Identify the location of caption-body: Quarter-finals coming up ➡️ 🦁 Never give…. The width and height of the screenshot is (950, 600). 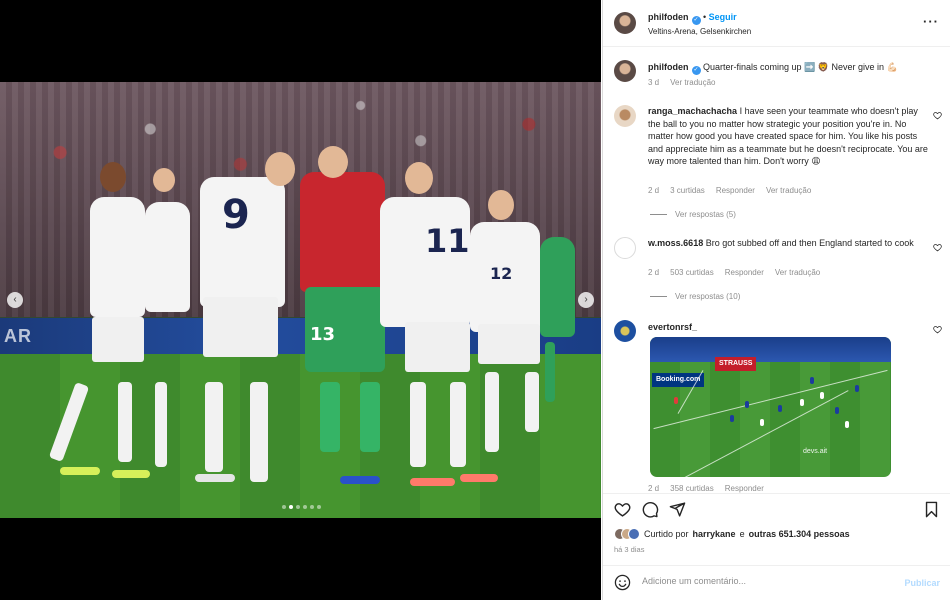
(800, 67).